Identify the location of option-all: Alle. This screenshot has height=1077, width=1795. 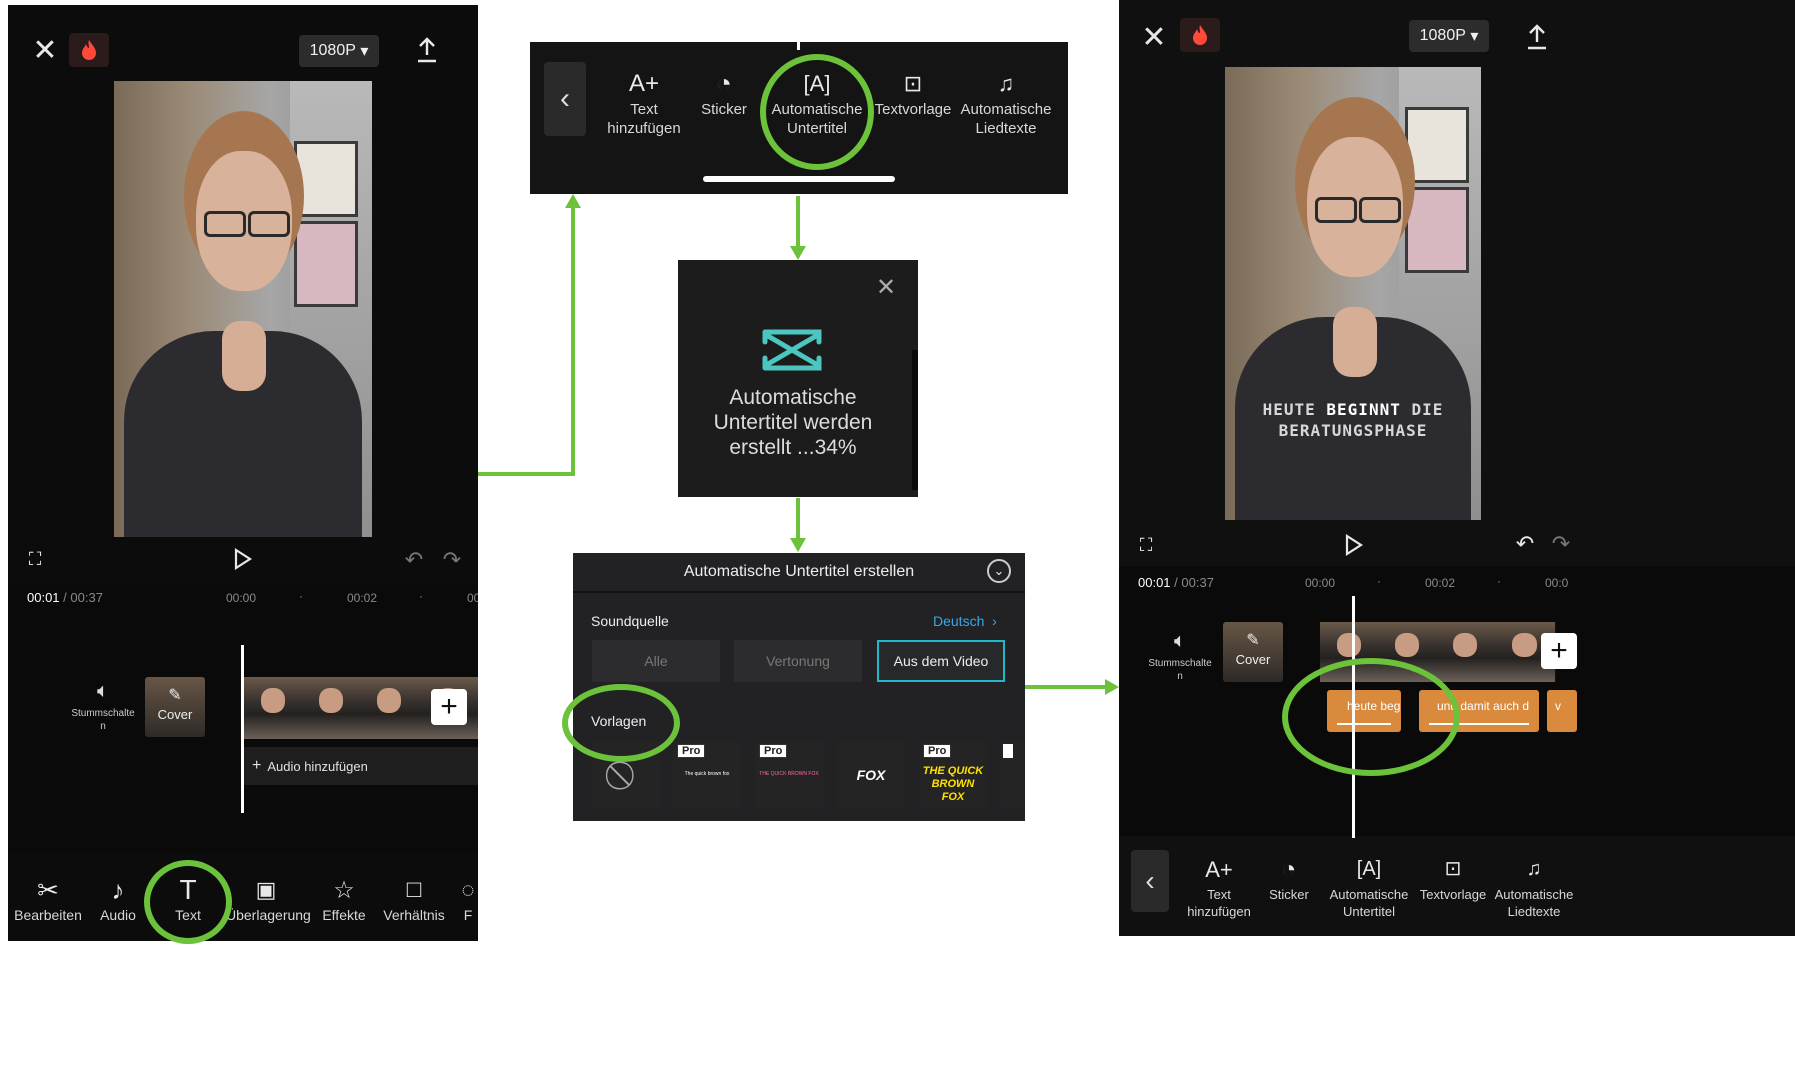
(656, 661).